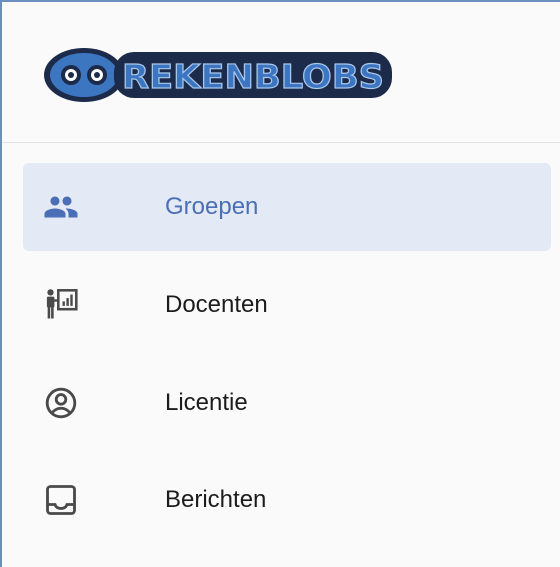 The height and width of the screenshot is (567, 560). What do you see at coordinates (287, 403) in the screenshot?
I see `sidebar-item-licentie: Licentie` at bounding box center [287, 403].